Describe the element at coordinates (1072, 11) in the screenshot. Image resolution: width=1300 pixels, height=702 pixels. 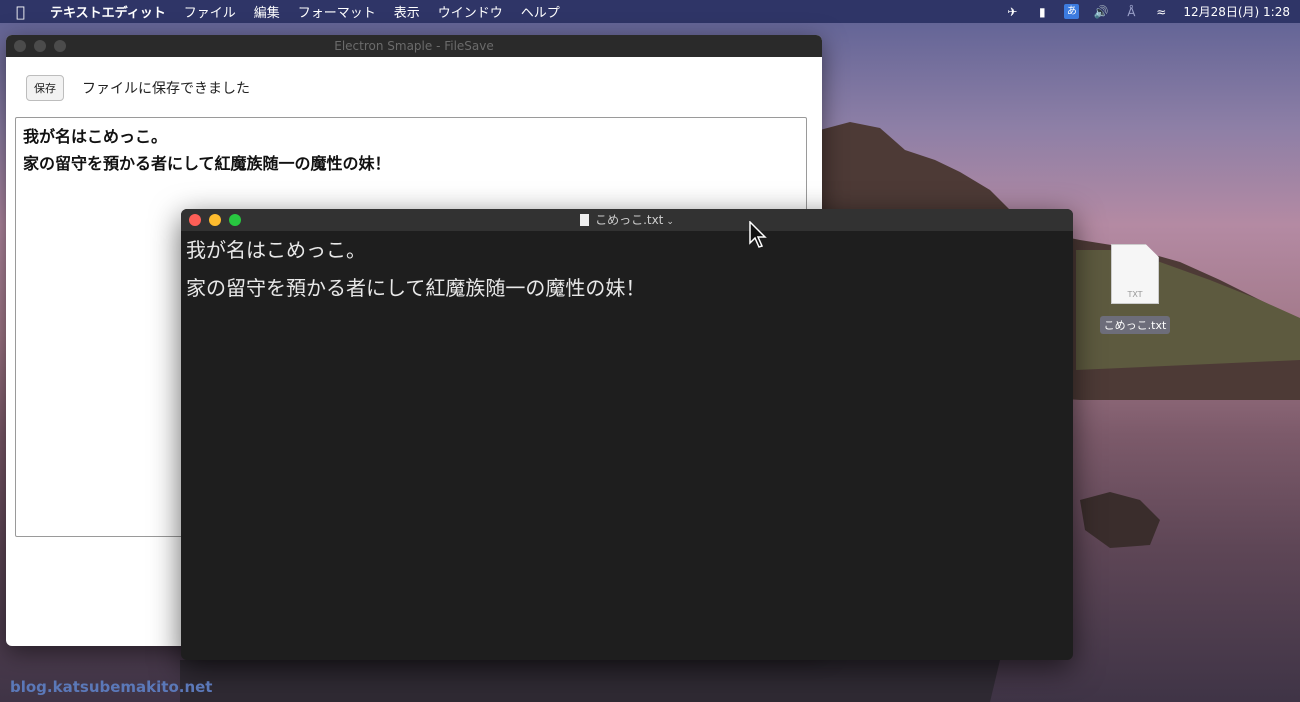
I see `ime-icon: あ` at that location.